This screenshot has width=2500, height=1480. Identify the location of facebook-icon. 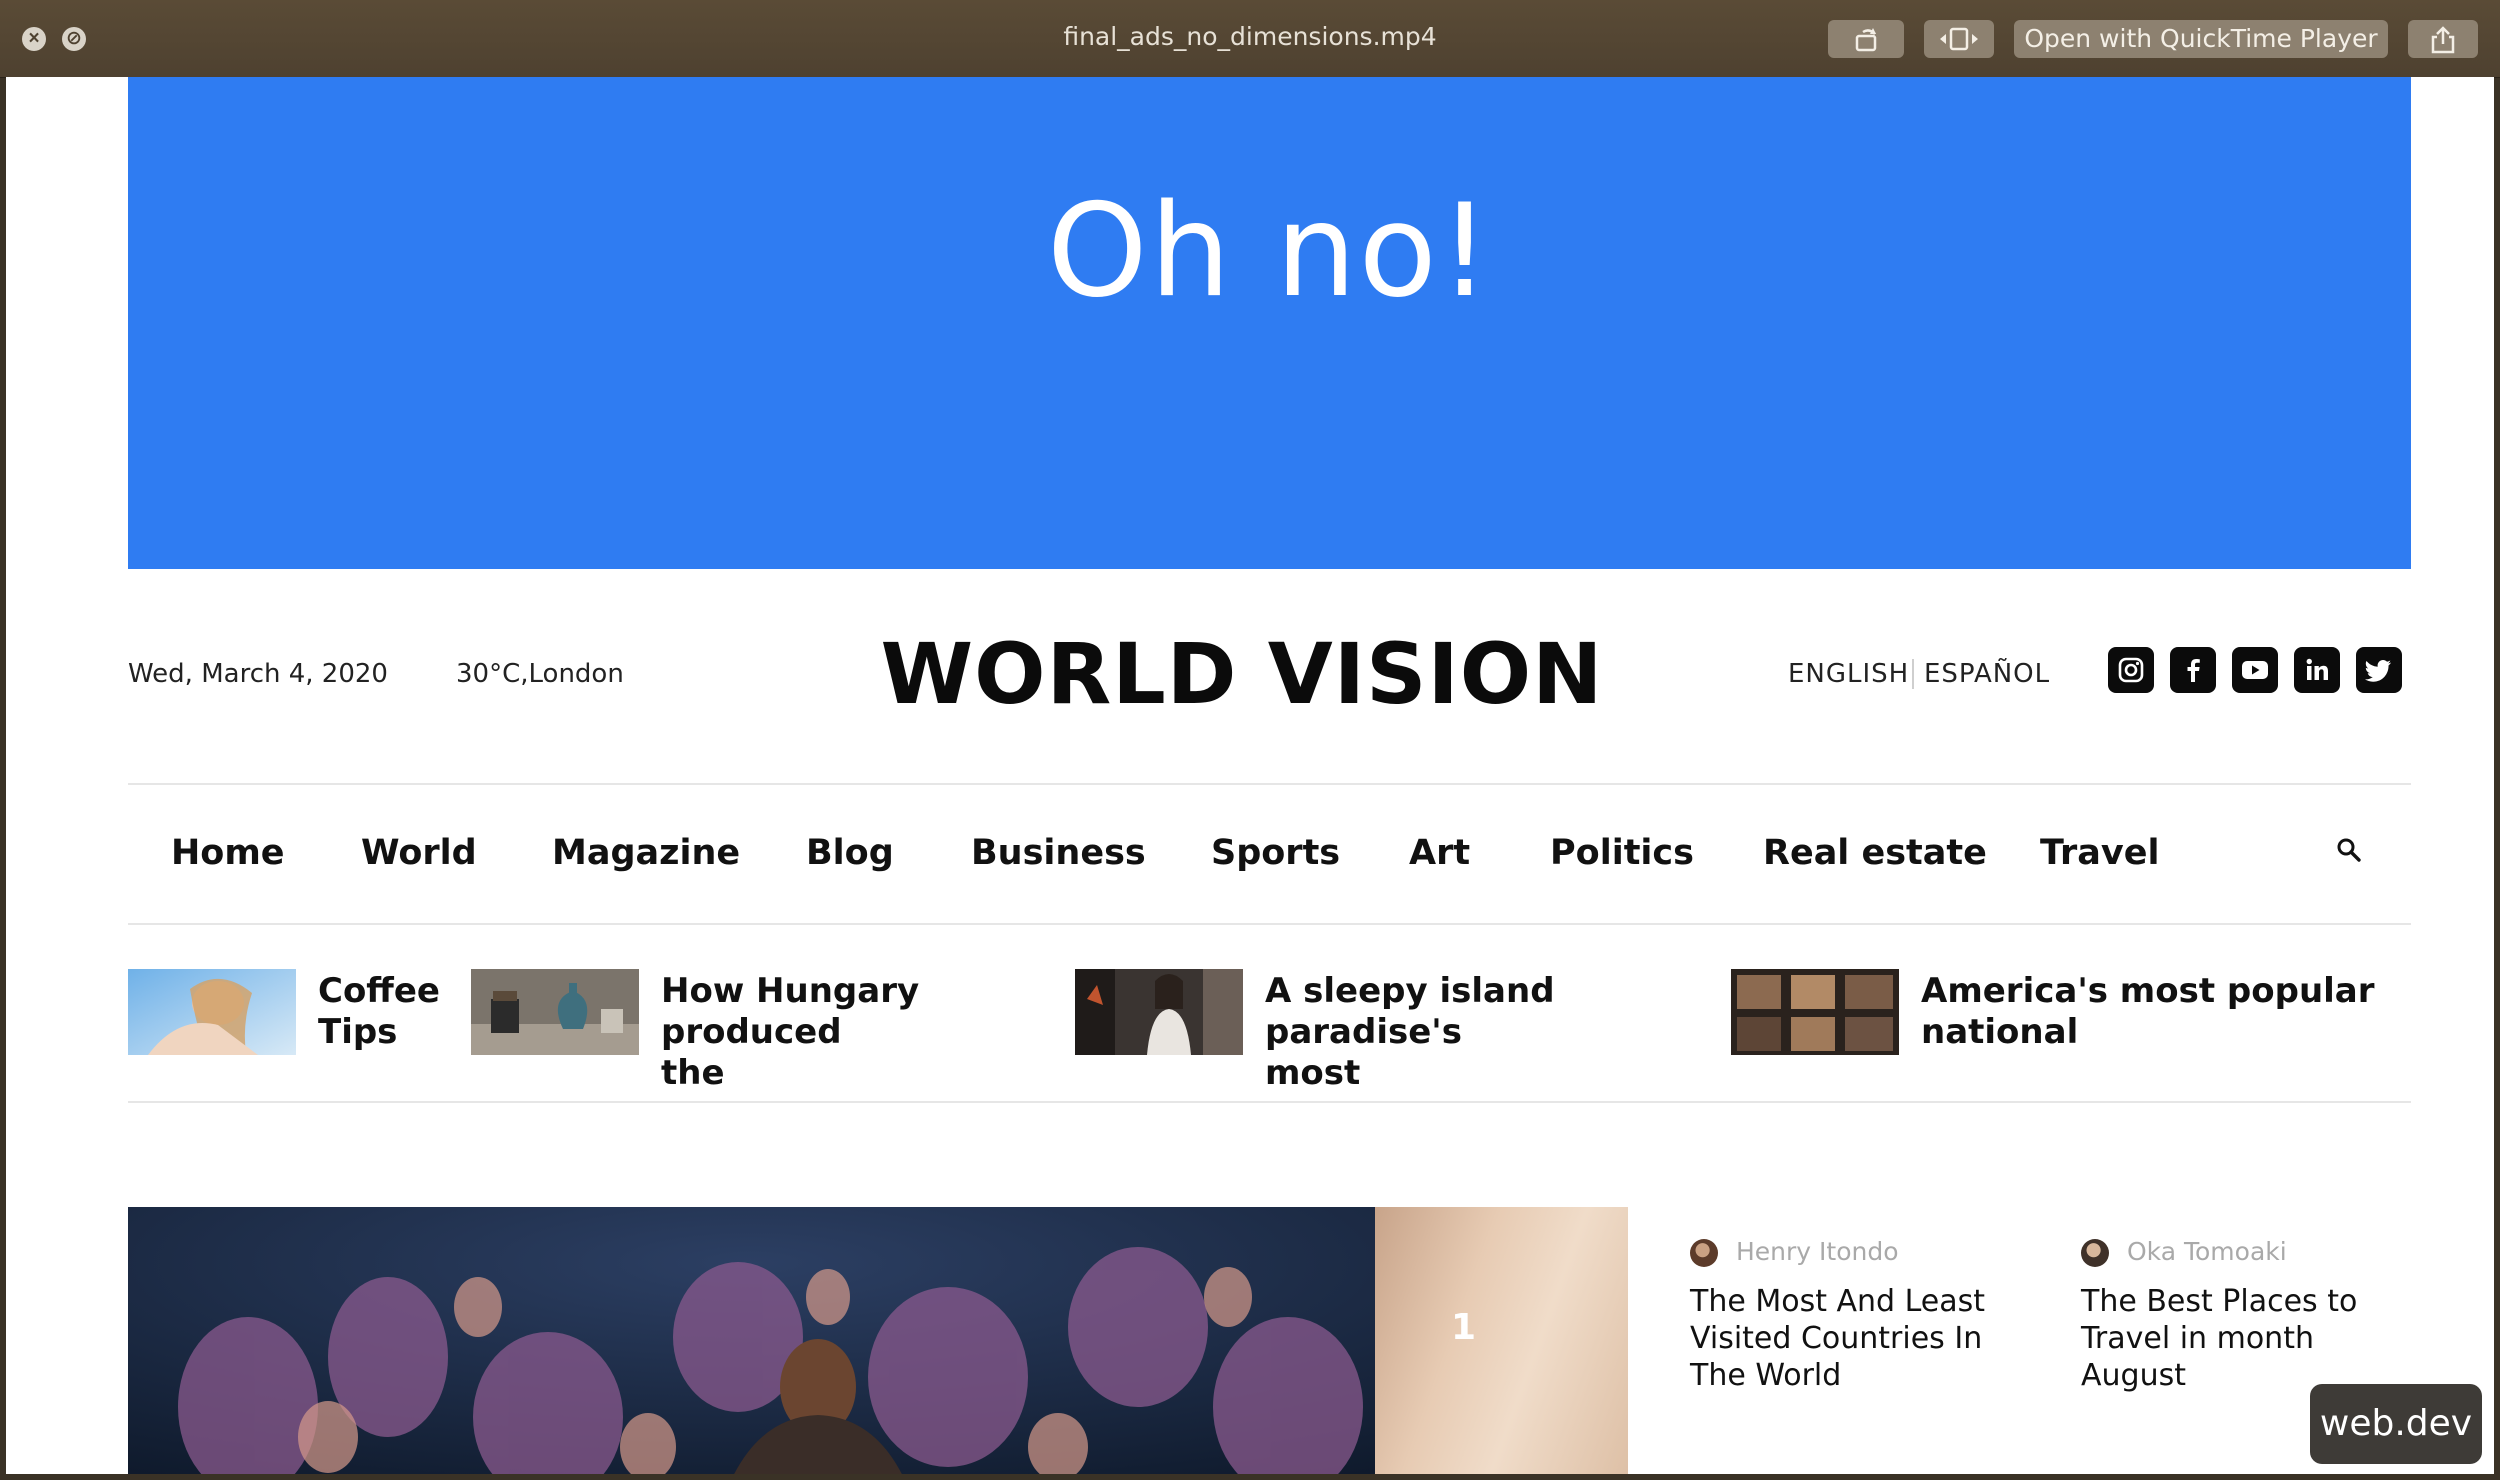
(2193, 670).